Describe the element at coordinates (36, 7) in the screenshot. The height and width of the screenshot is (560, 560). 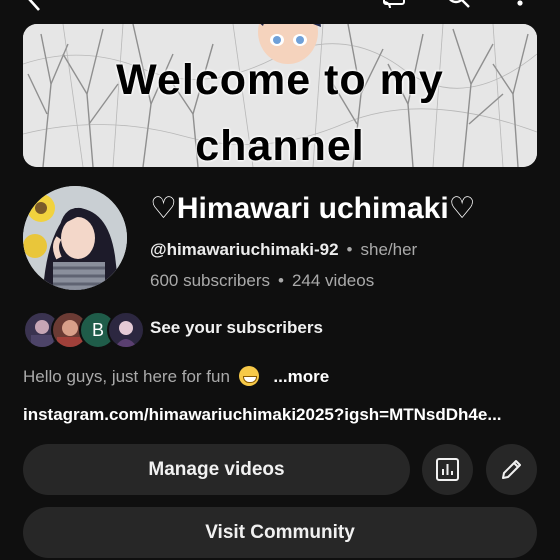
I see `chevron-left-icon` at that location.